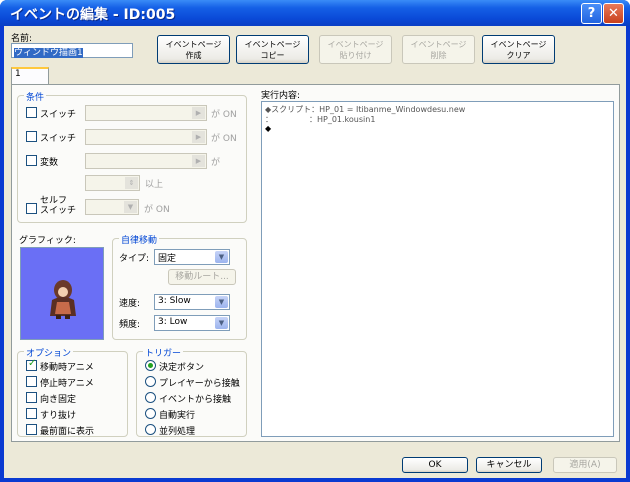  What do you see at coordinates (268, 128) in the screenshot?
I see `command-line: ◆` at bounding box center [268, 128].